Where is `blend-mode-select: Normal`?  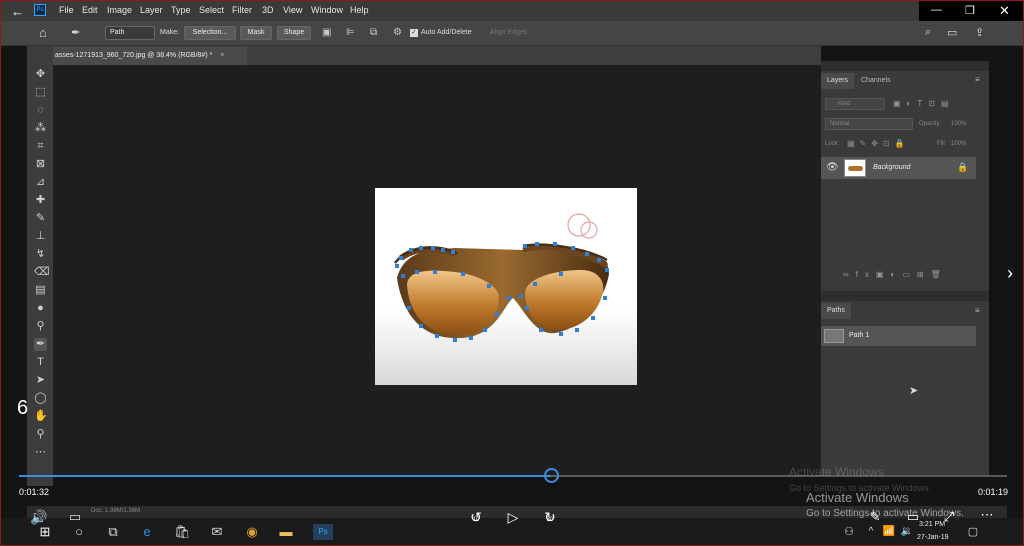
blend-mode-select: Normal is located at coordinates (869, 124).